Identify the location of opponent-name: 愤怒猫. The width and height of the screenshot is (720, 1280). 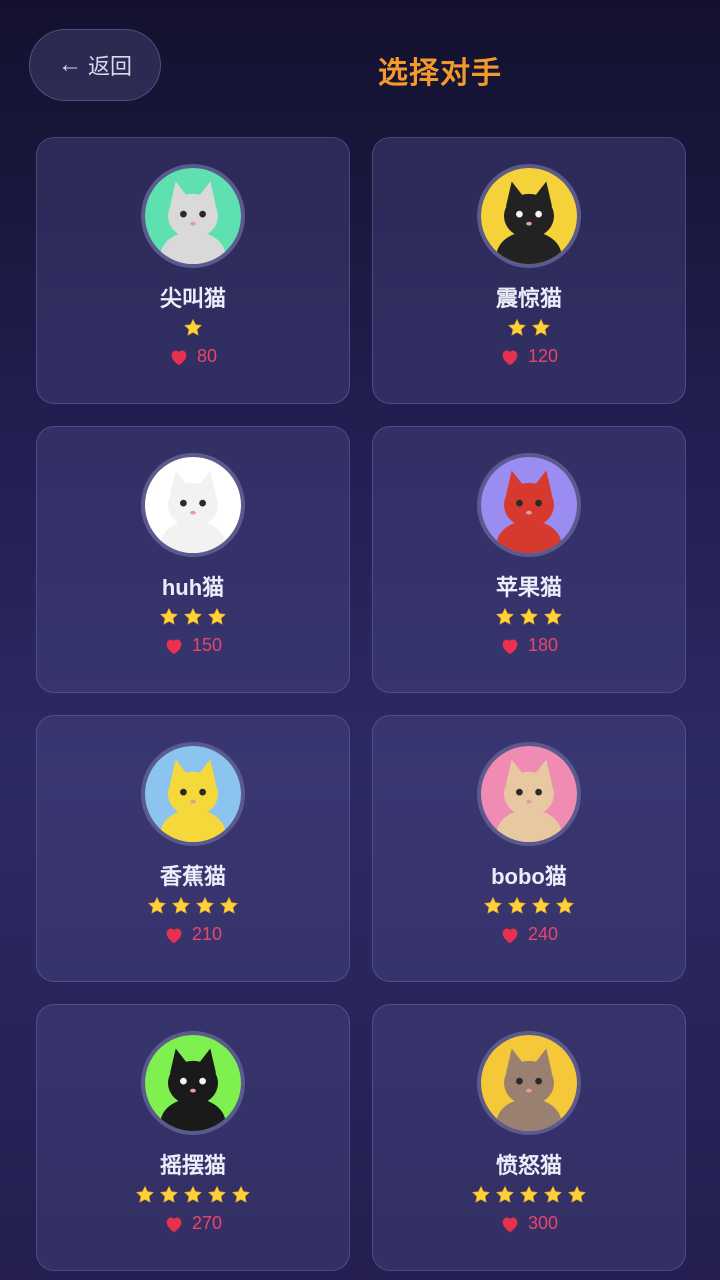
(528, 1165).